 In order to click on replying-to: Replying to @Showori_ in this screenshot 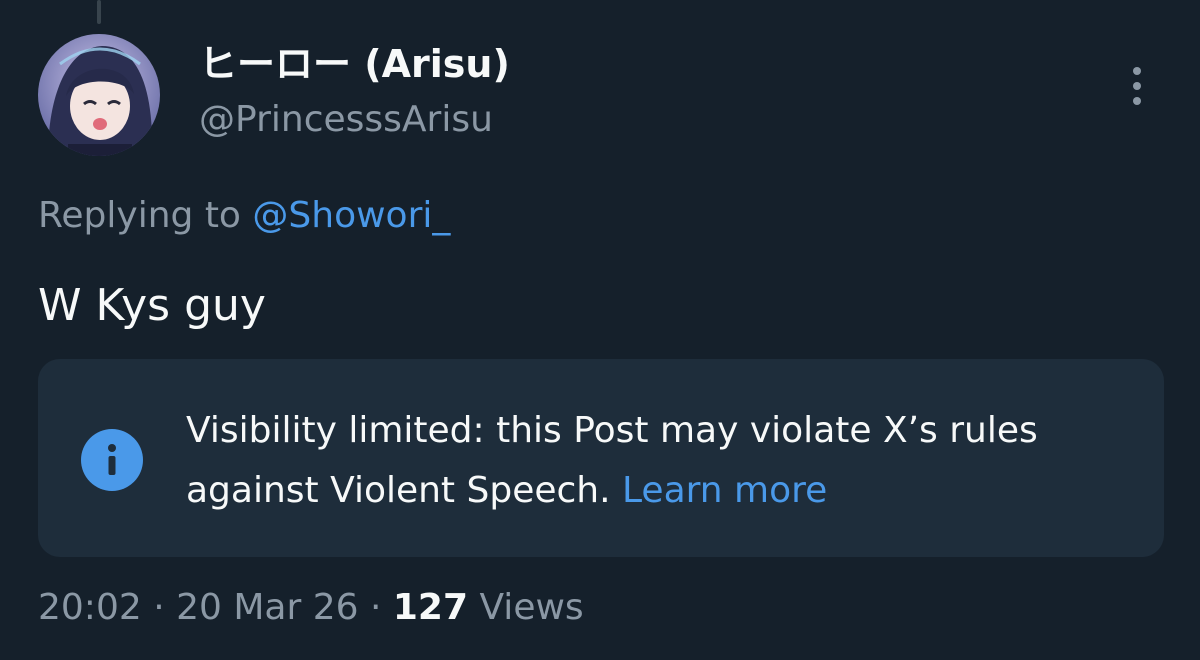, I will do `click(244, 215)`.